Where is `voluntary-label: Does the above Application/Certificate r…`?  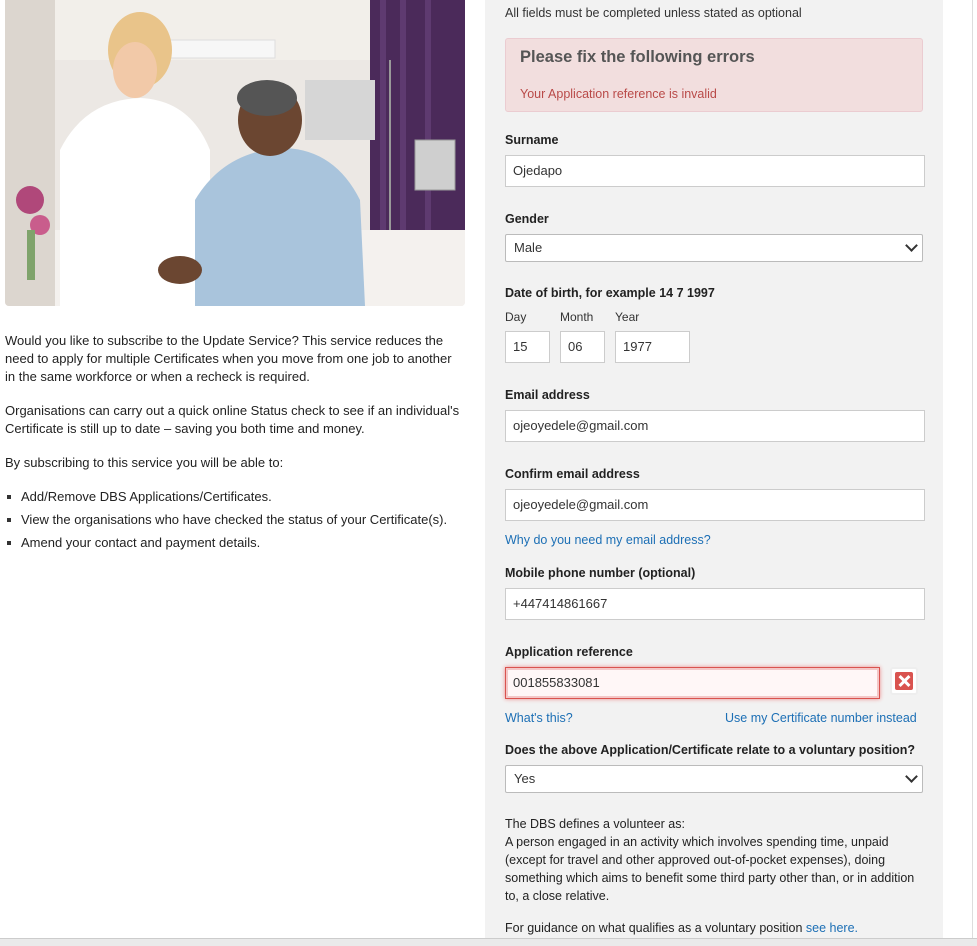 voluntary-label: Does the above Application/Certificate r… is located at coordinates (710, 750).